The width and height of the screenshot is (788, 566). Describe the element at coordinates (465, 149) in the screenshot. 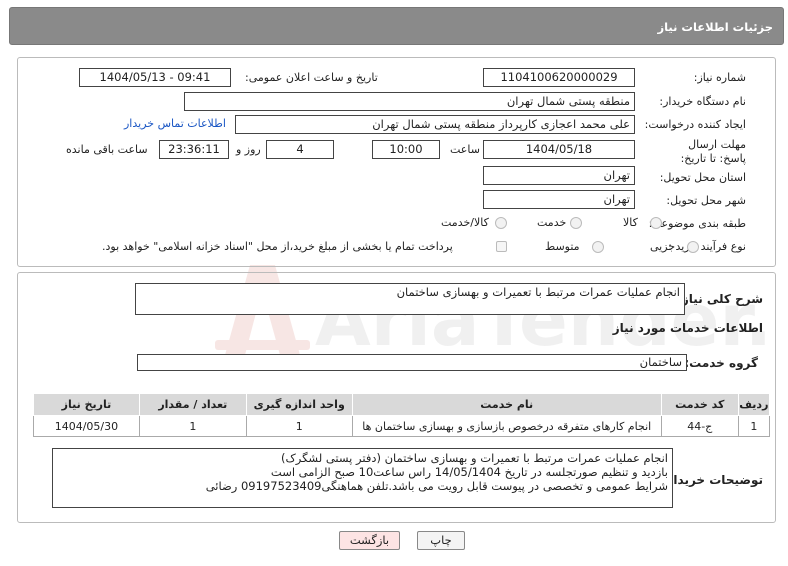

I see `time-label: ساعت` at that location.